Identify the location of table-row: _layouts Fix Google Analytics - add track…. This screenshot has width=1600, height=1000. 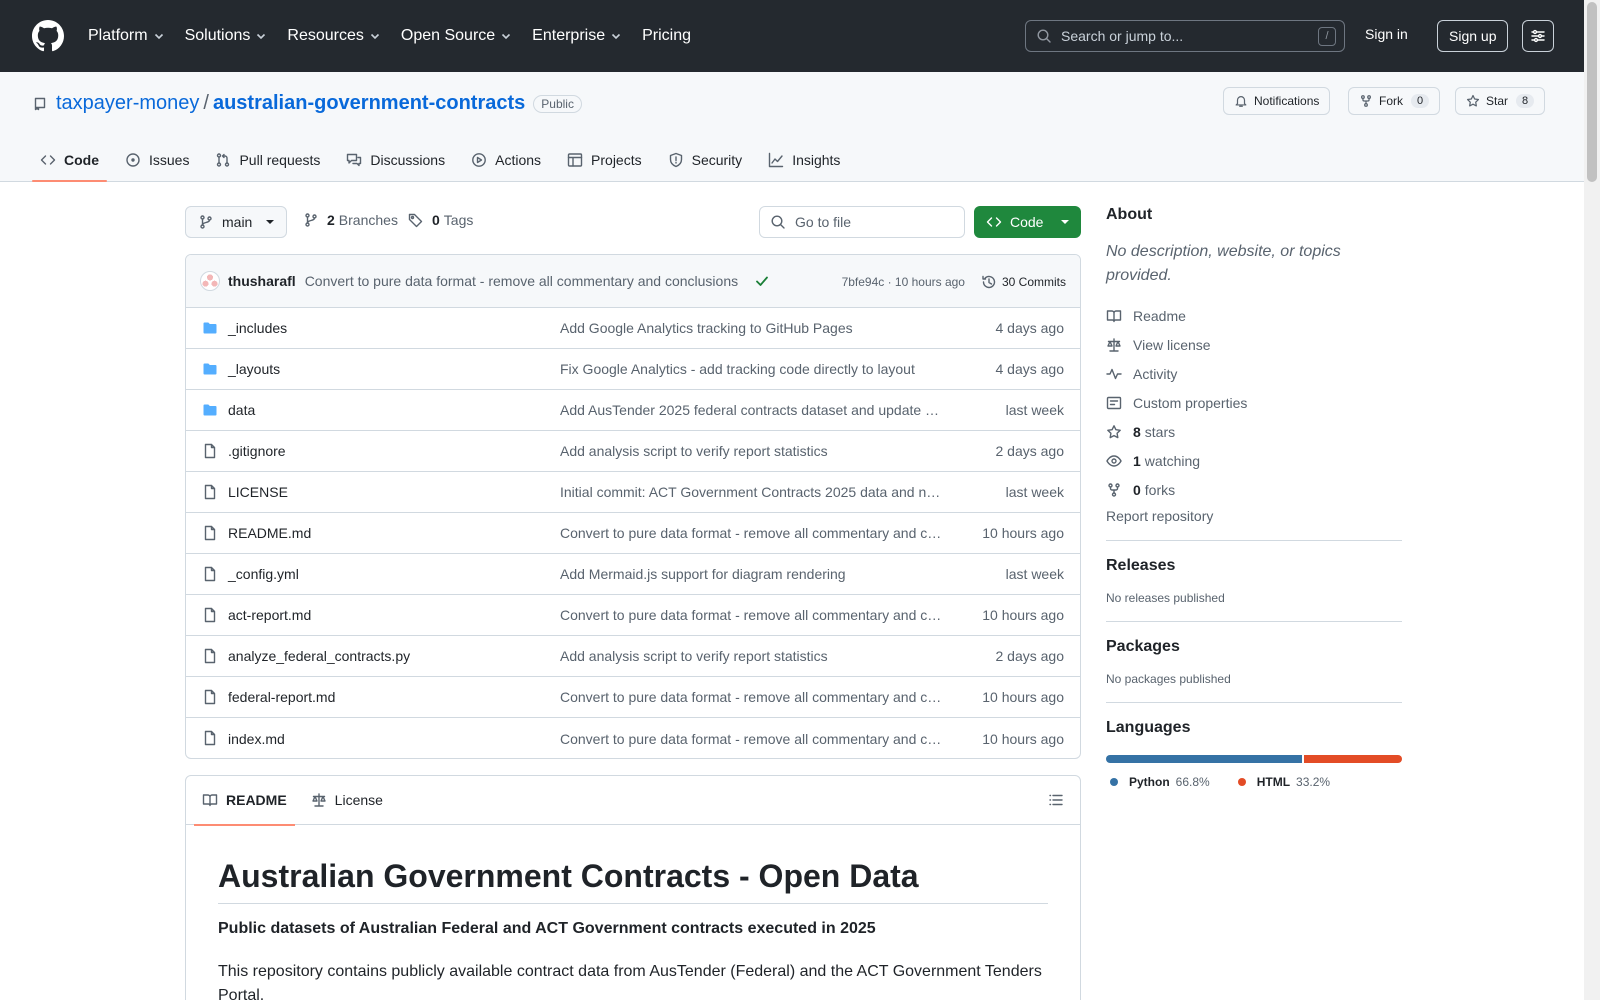
(633, 369).